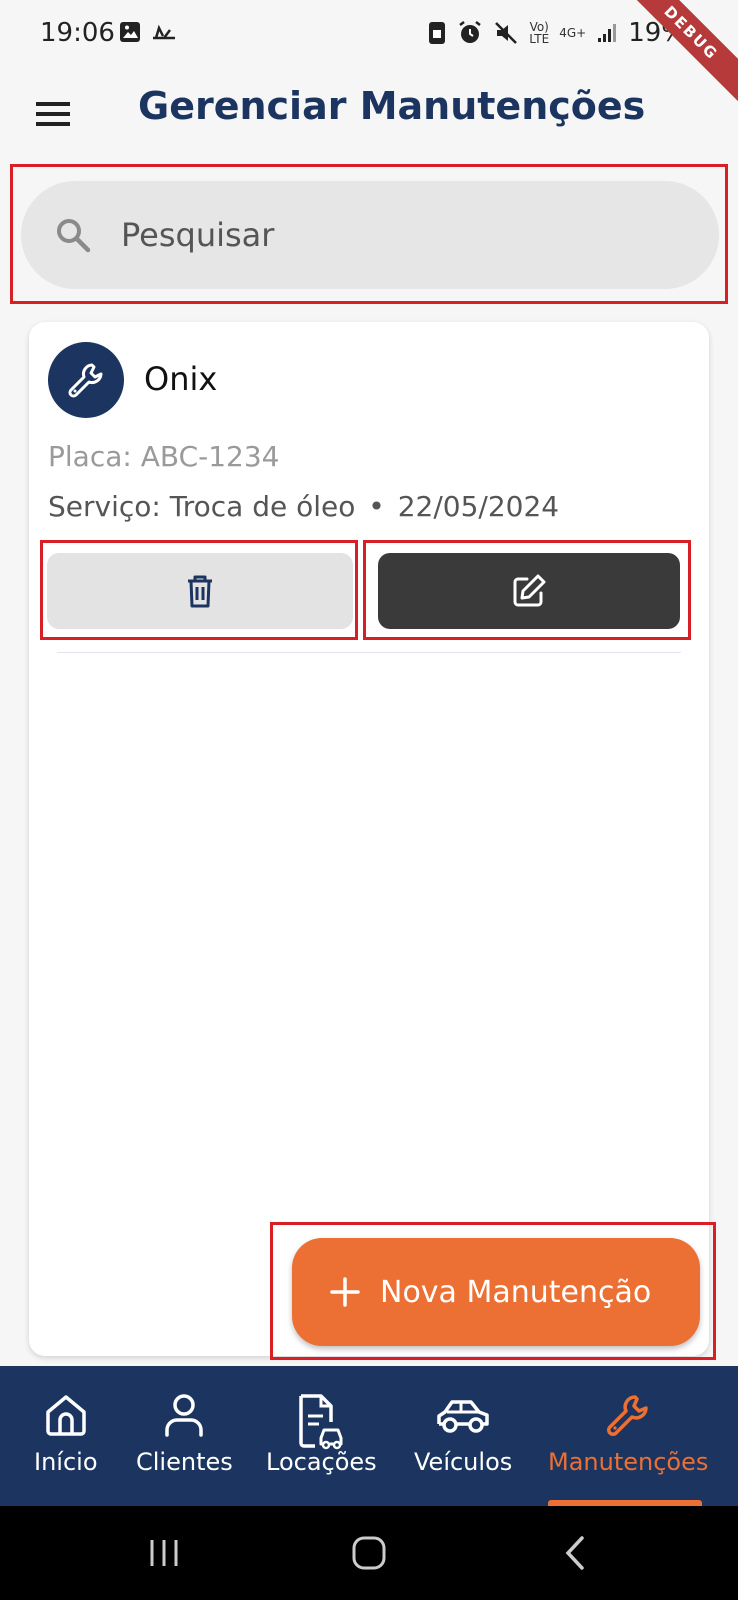 The width and height of the screenshot is (738, 1600). Describe the element at coordinates (202, 506) in the screenshot. I see `service-text: Serviço: Troca de óleo` at that location.